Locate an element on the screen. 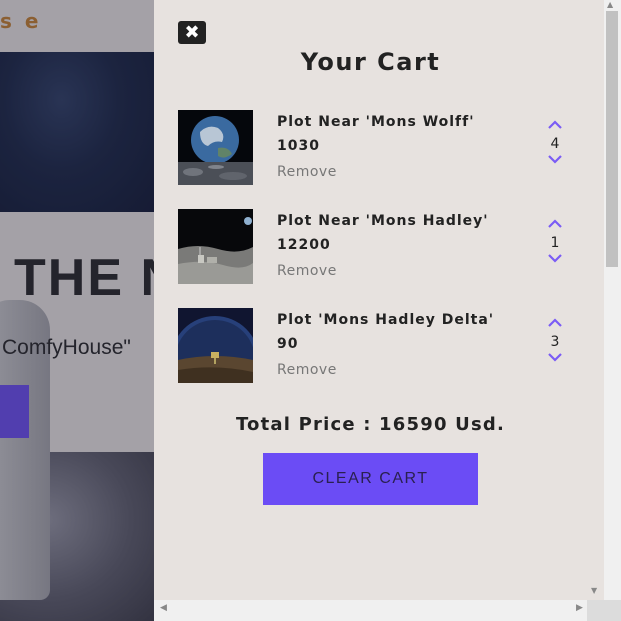  product-image-planet-rover is located at coordinates (215, 345).